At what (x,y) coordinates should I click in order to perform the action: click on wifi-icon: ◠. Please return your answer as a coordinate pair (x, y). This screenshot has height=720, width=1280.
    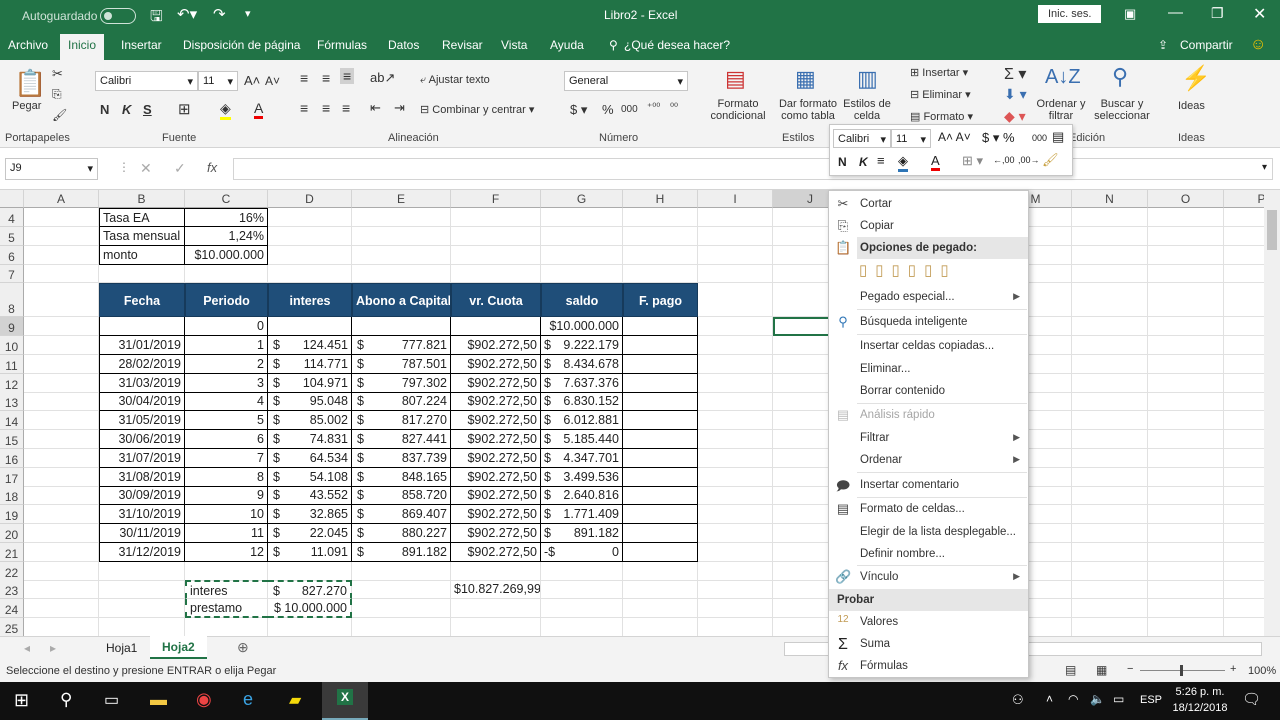
    Looking at the image, I should click on (1073, 699).